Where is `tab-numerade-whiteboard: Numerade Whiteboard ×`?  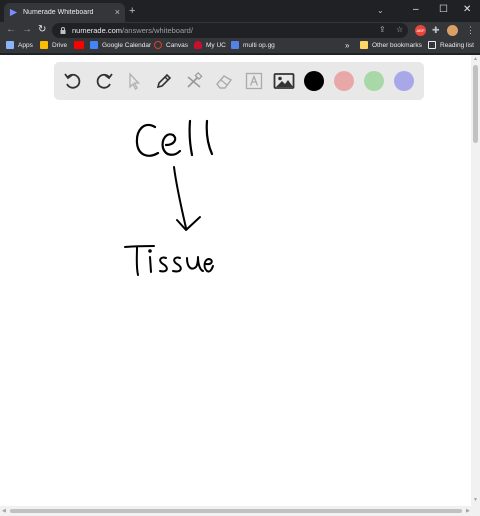
tab-numerade-whiteboard: Numerade Whiteboard × is located at coordinates (64, 12).